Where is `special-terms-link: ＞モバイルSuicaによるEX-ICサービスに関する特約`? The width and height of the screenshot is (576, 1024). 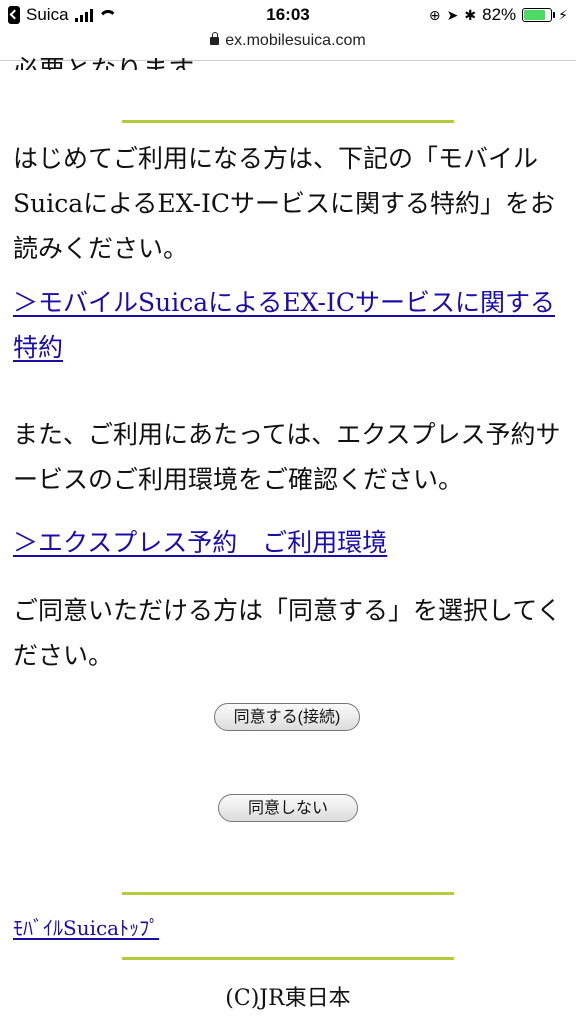
special-terms-link: ＞モバイルSuicaによるEX-ICサービスに関する特約 is located at coordinates (288, 325).